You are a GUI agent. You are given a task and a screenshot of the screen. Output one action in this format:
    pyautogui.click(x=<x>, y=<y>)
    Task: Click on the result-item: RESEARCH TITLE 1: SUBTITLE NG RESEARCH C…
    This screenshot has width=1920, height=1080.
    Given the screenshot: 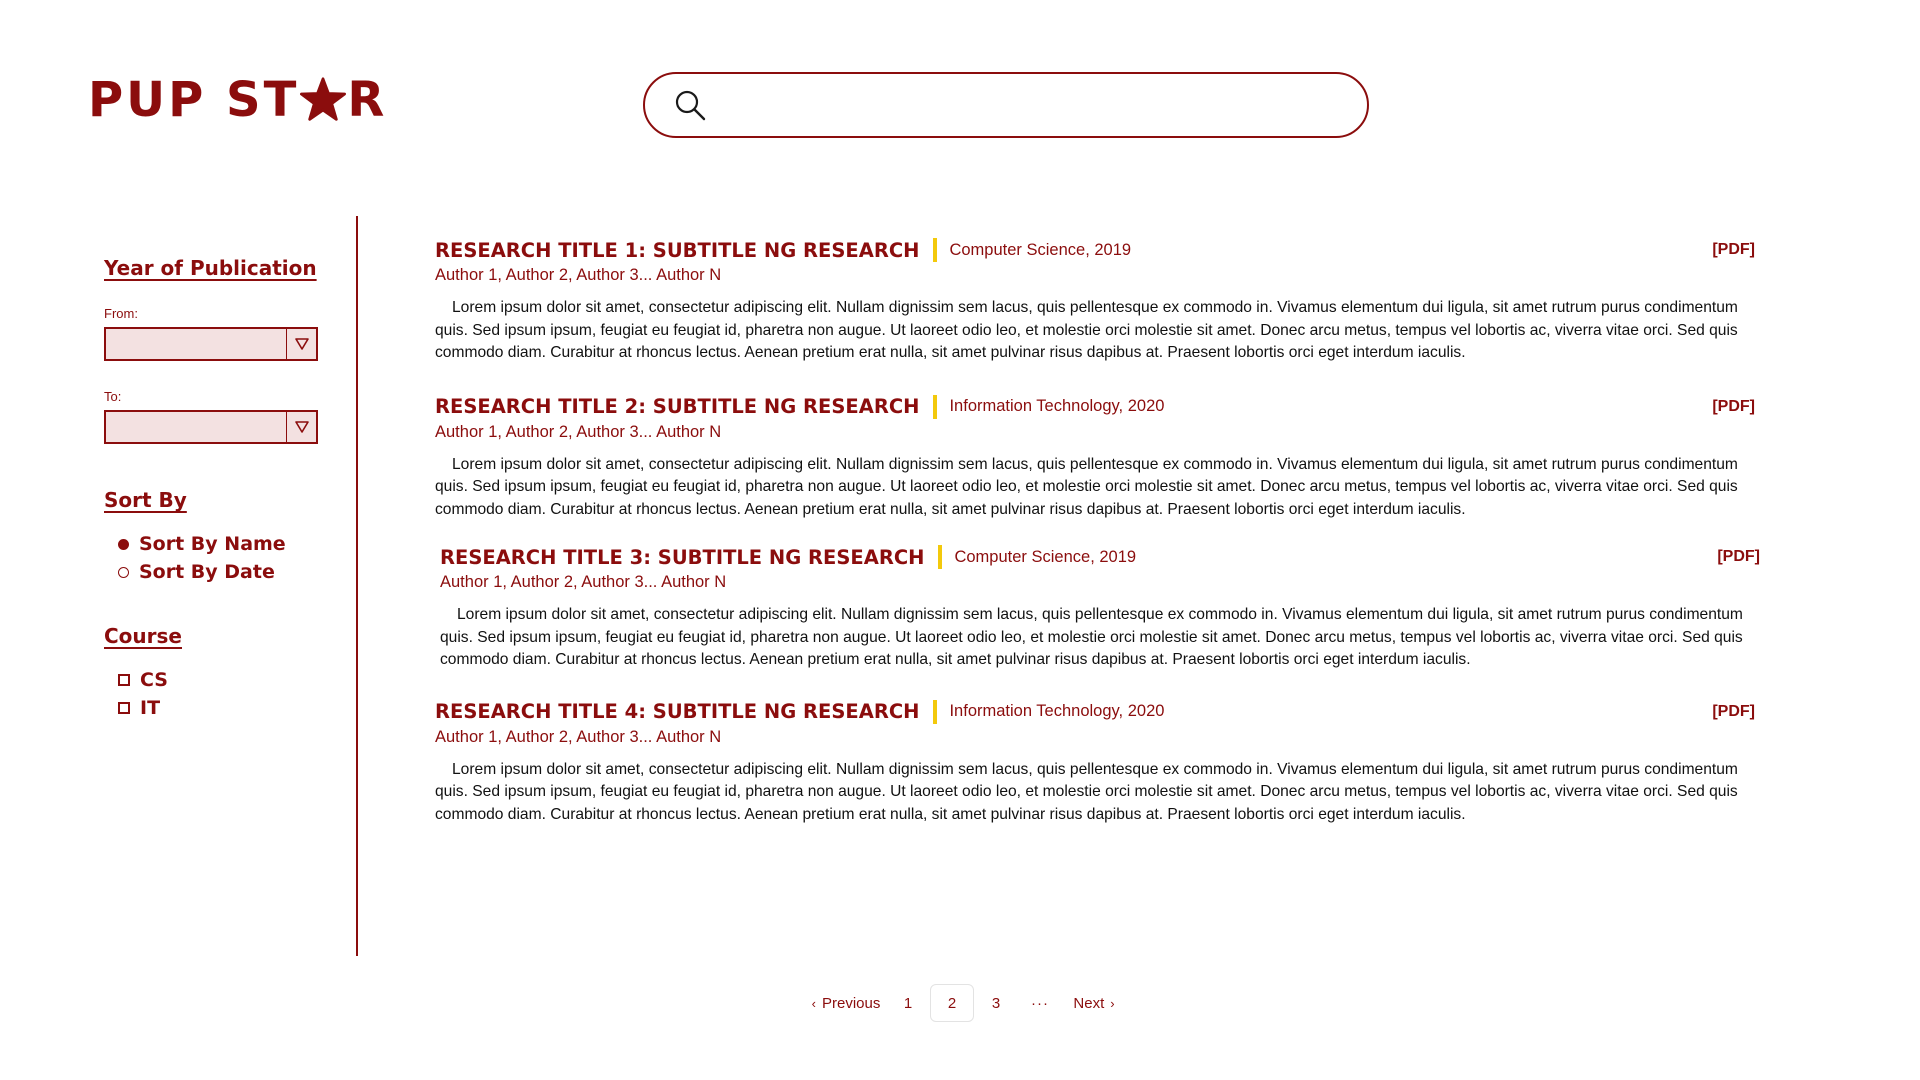 What is the action you would take?
    pyautogui.click(x=1095, y=300)
    